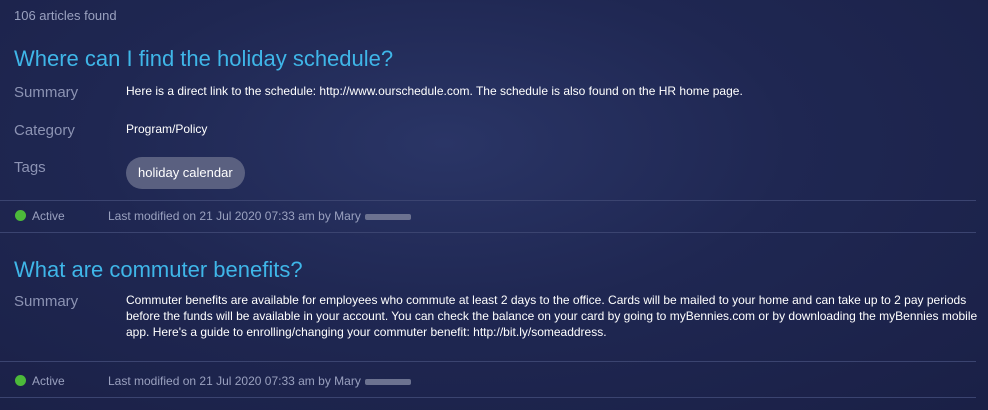 The image size is (988, 410). Describe the element at coordinates (65, 15) in the screenshot. I see `results-count: 106 articles found` at that location.